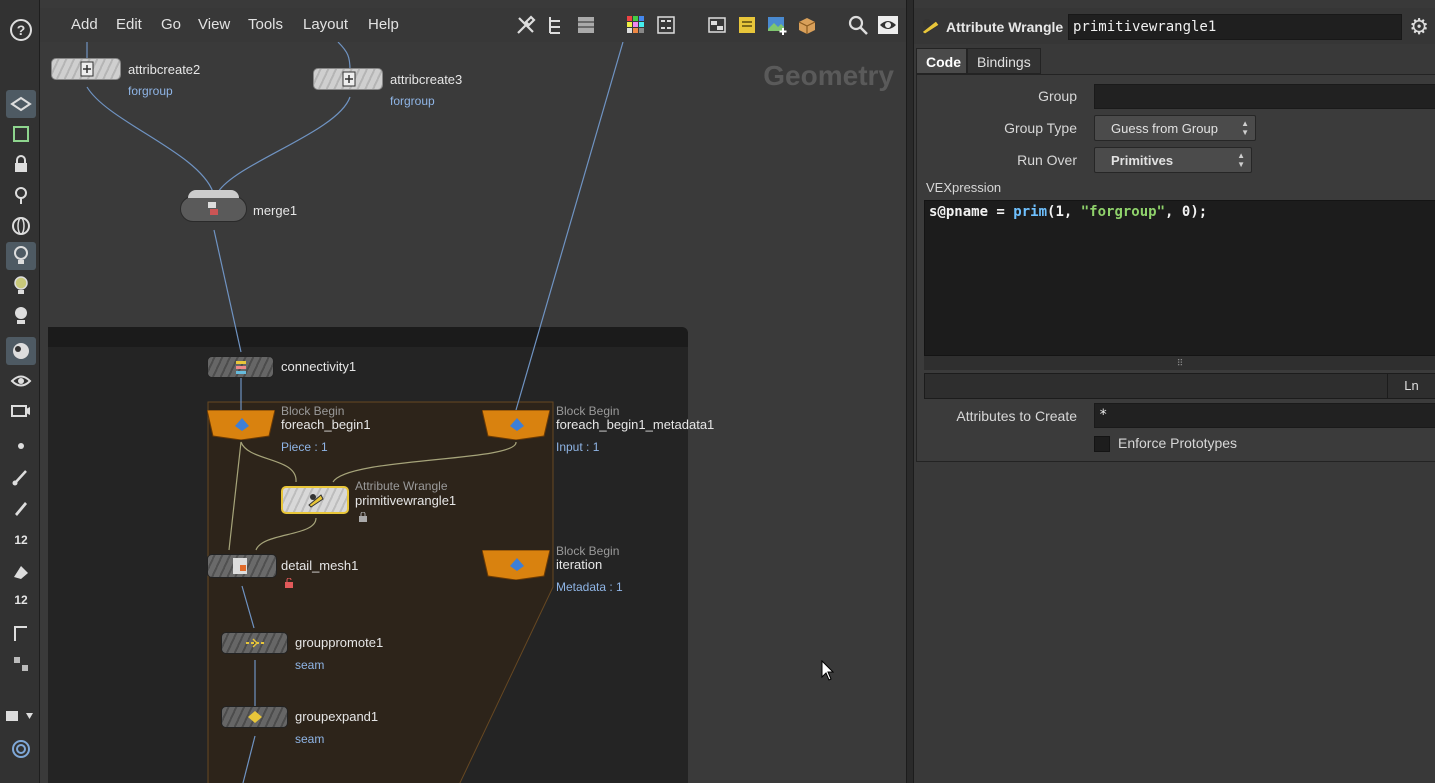  Describe the element at coordinates (284, 144) in the screenshot. I see `wire-attribcreate3-merge` at that location.